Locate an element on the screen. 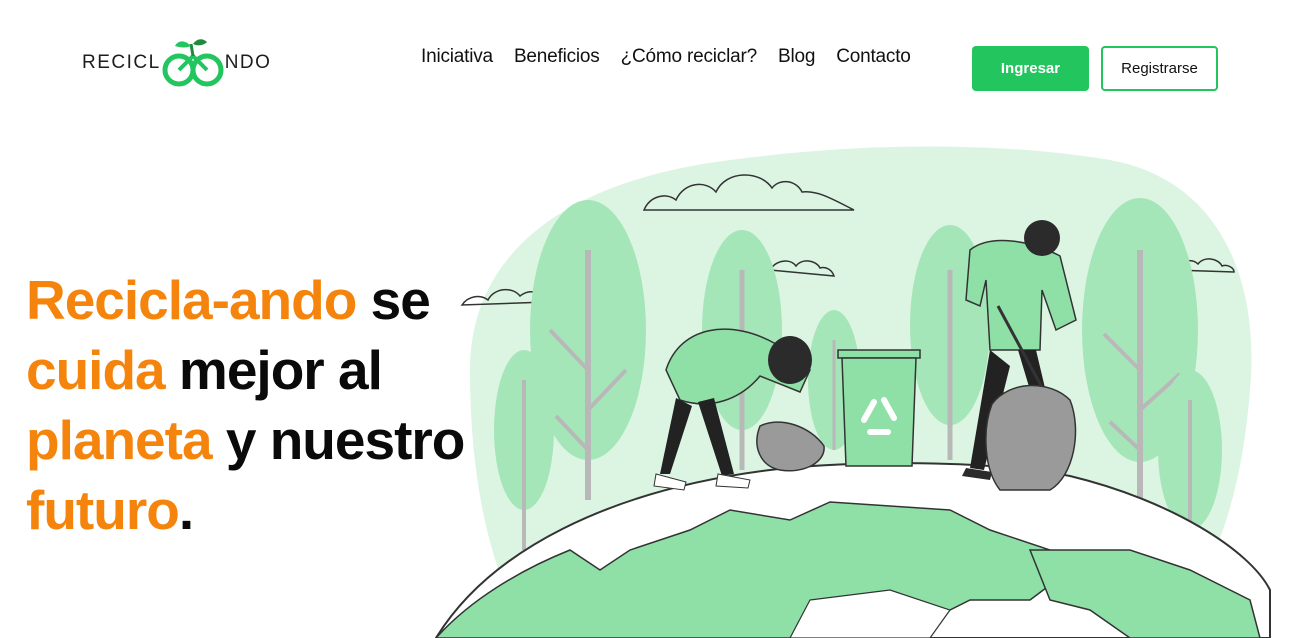  hero-text-1: se is located at coordinates (393, 300).